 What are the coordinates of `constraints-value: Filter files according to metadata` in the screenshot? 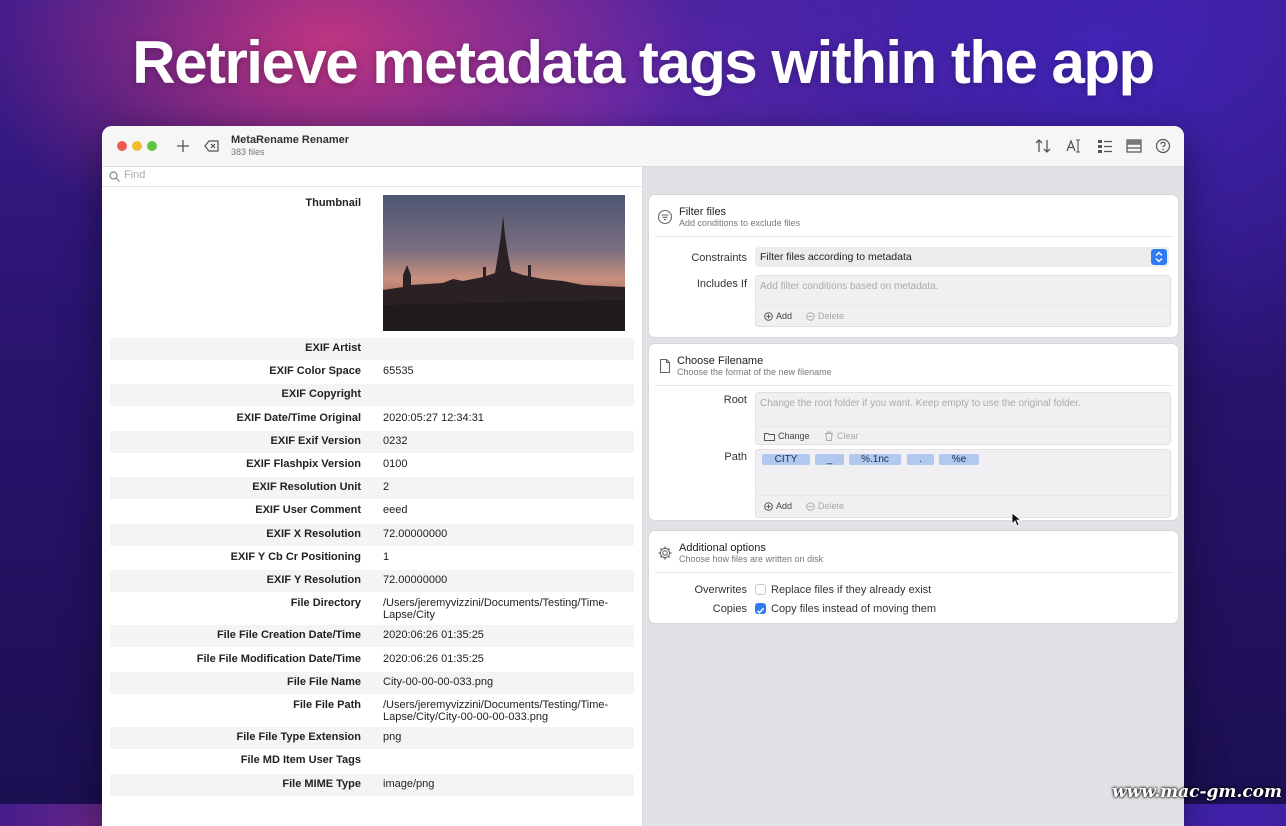 It's located at (836, 257).